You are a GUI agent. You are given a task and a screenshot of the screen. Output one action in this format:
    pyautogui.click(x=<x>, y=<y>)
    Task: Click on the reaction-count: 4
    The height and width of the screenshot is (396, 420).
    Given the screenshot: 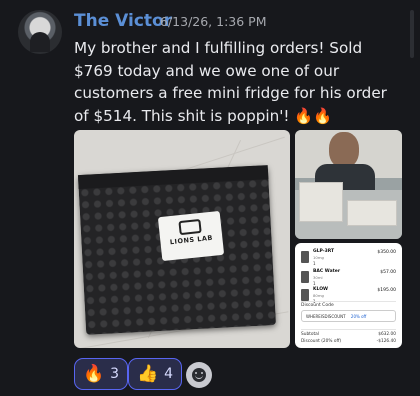 What is the action you would take?
    pyautogui.click(x=169, y=374)
    